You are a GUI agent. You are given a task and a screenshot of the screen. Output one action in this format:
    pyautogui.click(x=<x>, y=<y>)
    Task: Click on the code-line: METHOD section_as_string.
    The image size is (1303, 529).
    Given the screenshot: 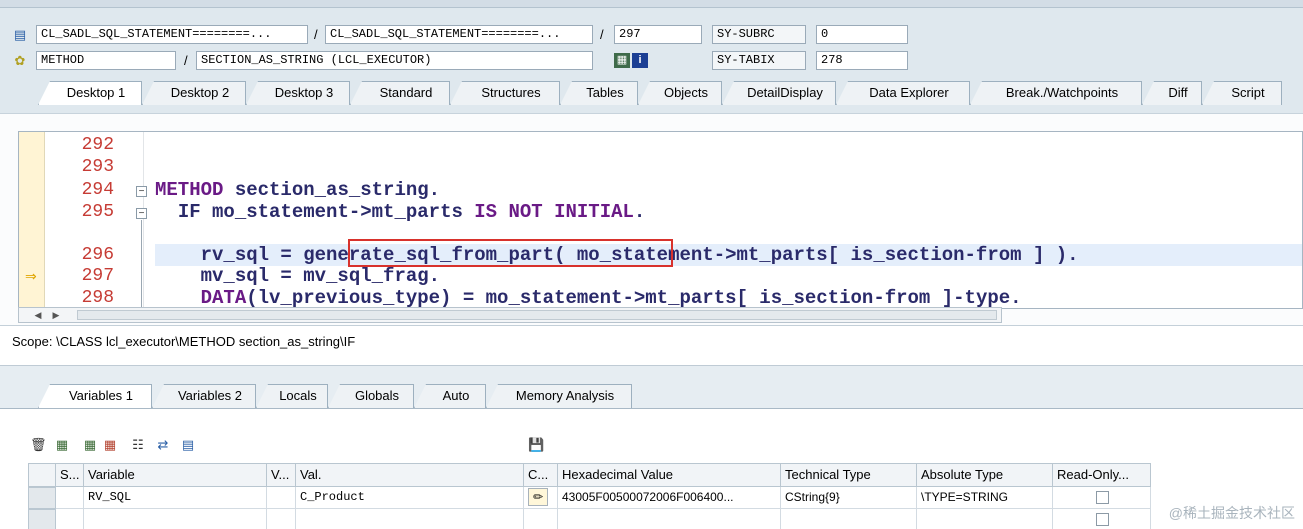 What is the action you would take?
    pyautogui.click(x=298, y=190)
    